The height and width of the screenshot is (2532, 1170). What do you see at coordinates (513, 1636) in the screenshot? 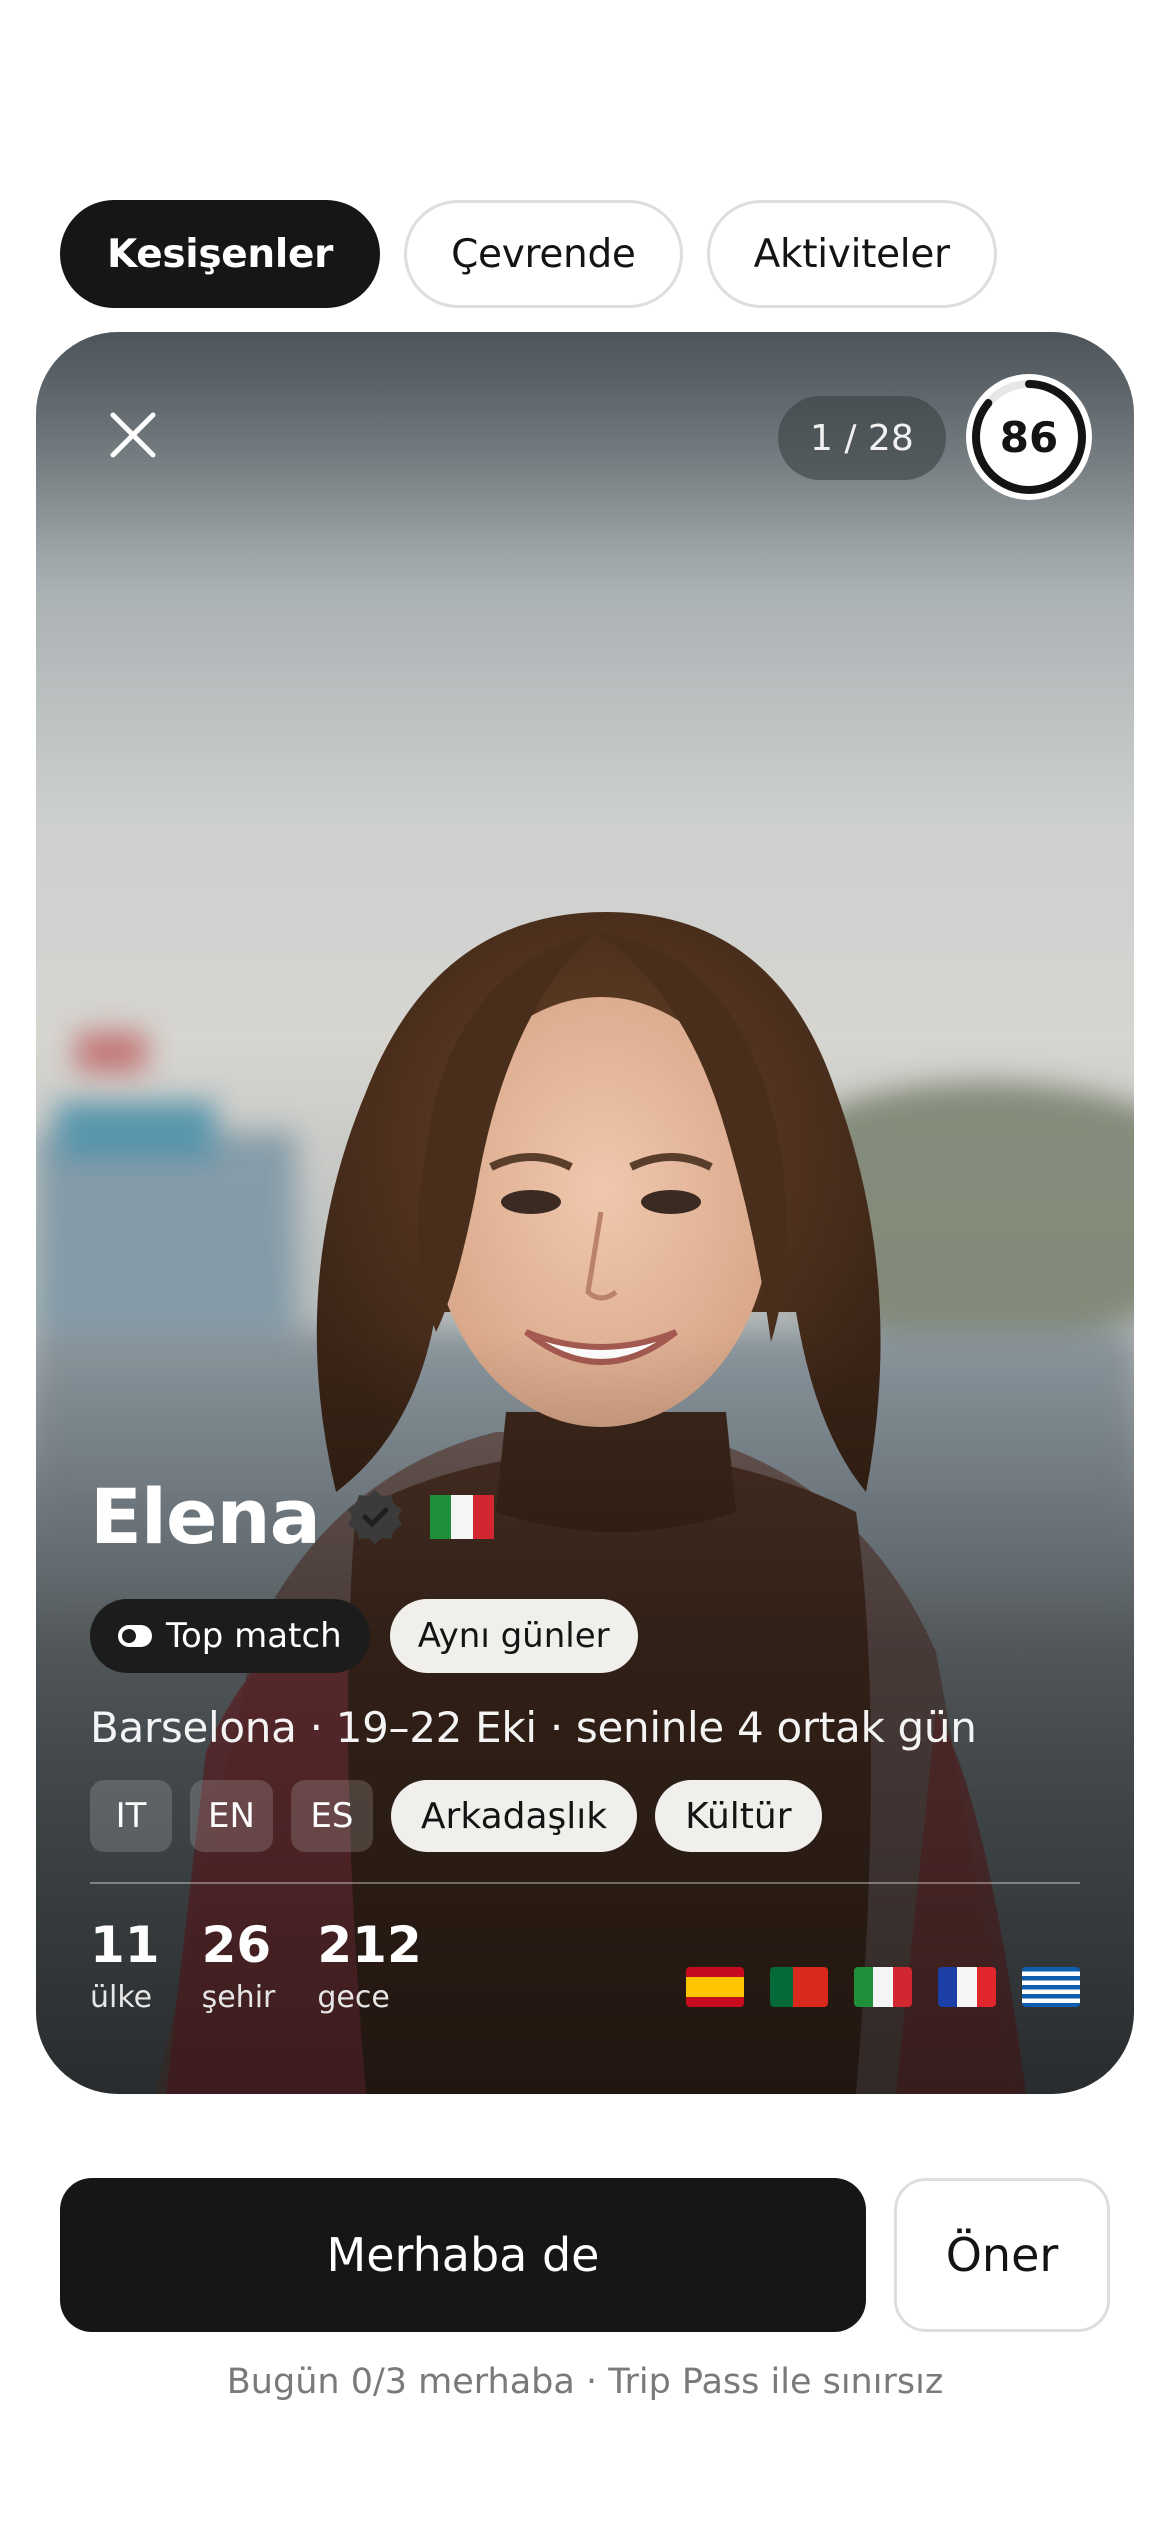
I see `same-days-badge: Aynı günler` at bounding box center [513, 1636].